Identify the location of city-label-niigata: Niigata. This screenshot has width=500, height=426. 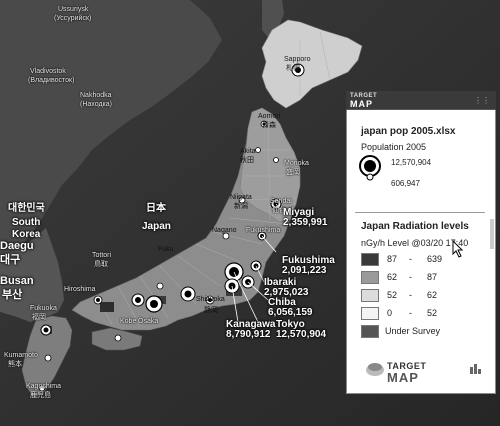
(241, 197).